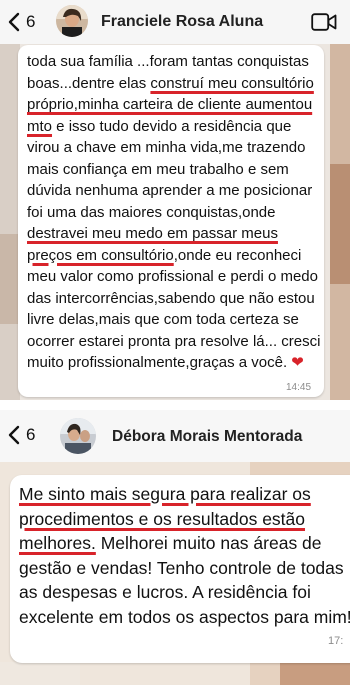 The width and height of the screenshot is (350, 685). I want to click on contact-name: Franciele Rosa Aluna, so click(182, 22).